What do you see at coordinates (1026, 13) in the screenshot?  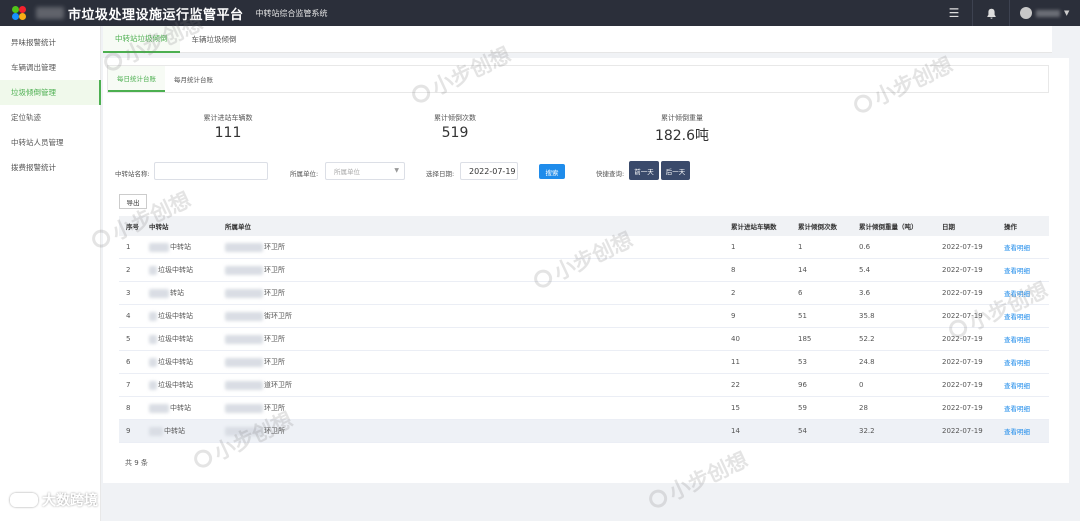 I see `avatar-icon` at bounding box center [1026, 13].